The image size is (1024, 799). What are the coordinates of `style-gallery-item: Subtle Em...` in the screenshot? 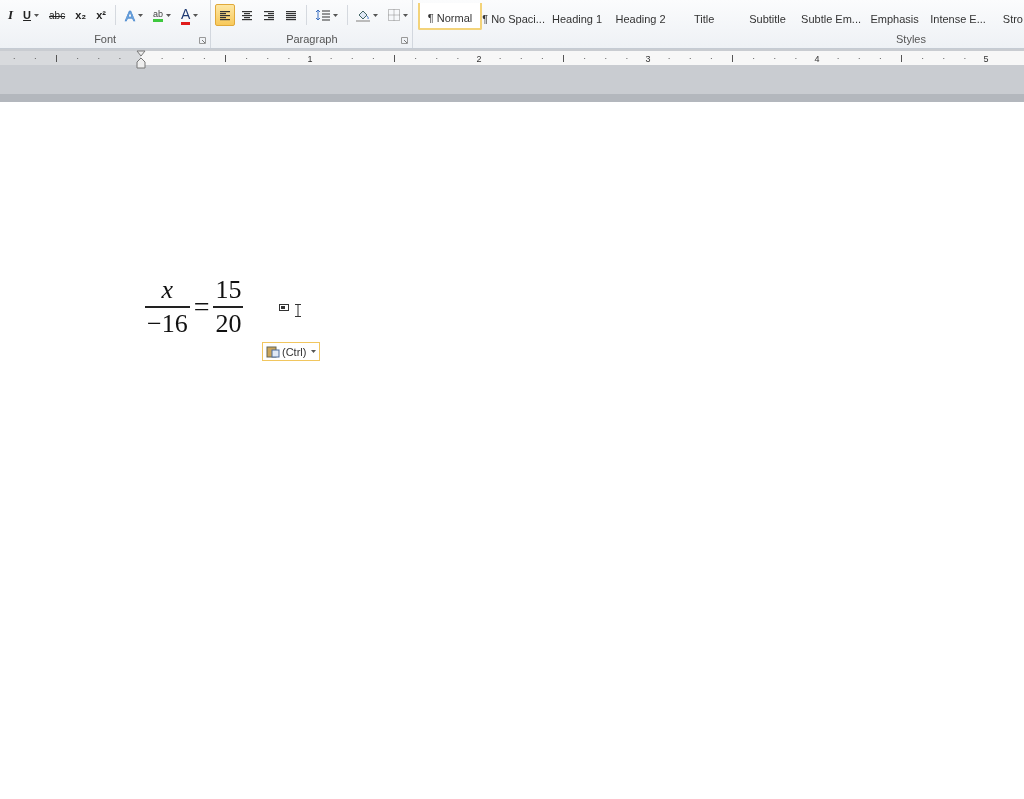 It's located at (831, 16).